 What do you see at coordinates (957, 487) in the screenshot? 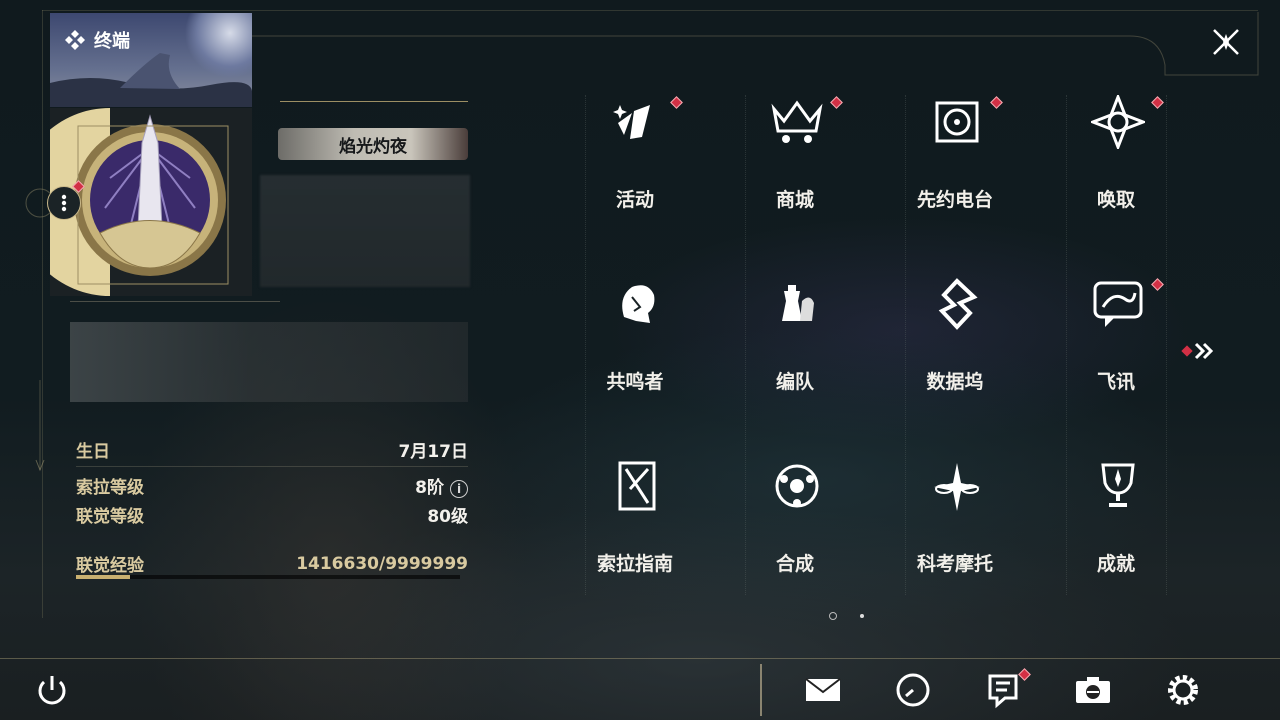
I see `motorcycle-icon` at bounding box center [957, 487].